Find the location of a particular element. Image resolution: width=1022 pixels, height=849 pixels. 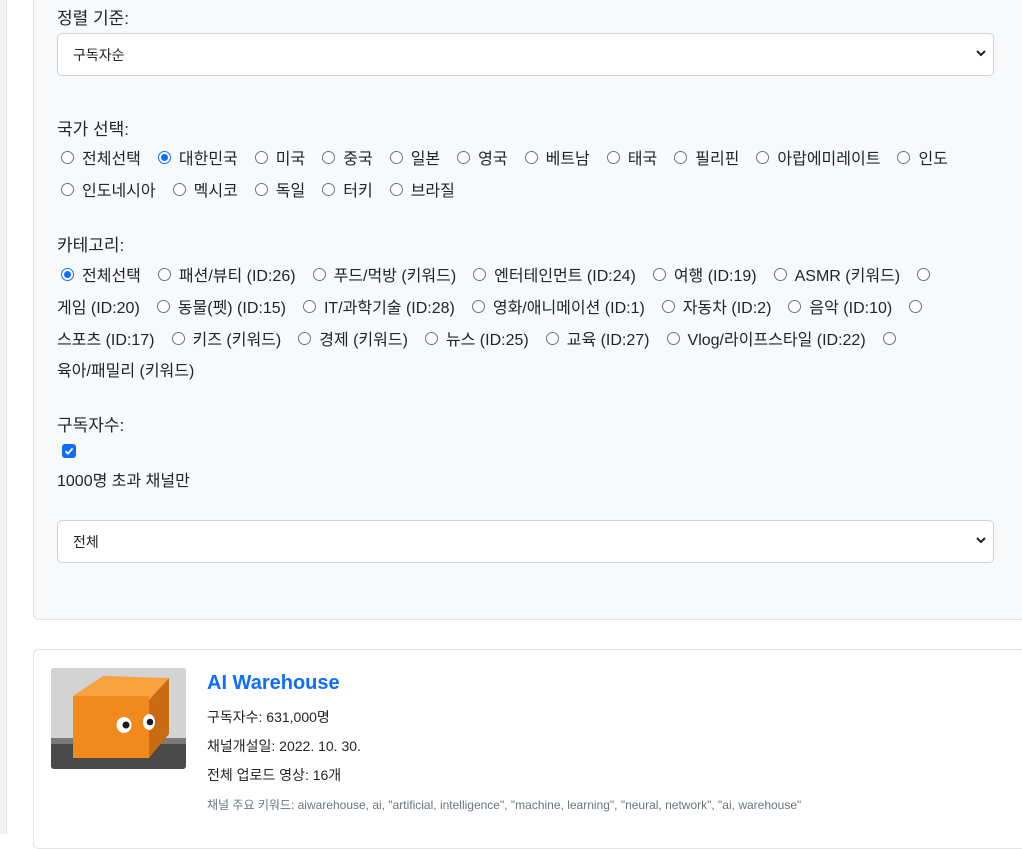

category-option-music: 음악 (ID:10) is located at coordinates (840, 306).